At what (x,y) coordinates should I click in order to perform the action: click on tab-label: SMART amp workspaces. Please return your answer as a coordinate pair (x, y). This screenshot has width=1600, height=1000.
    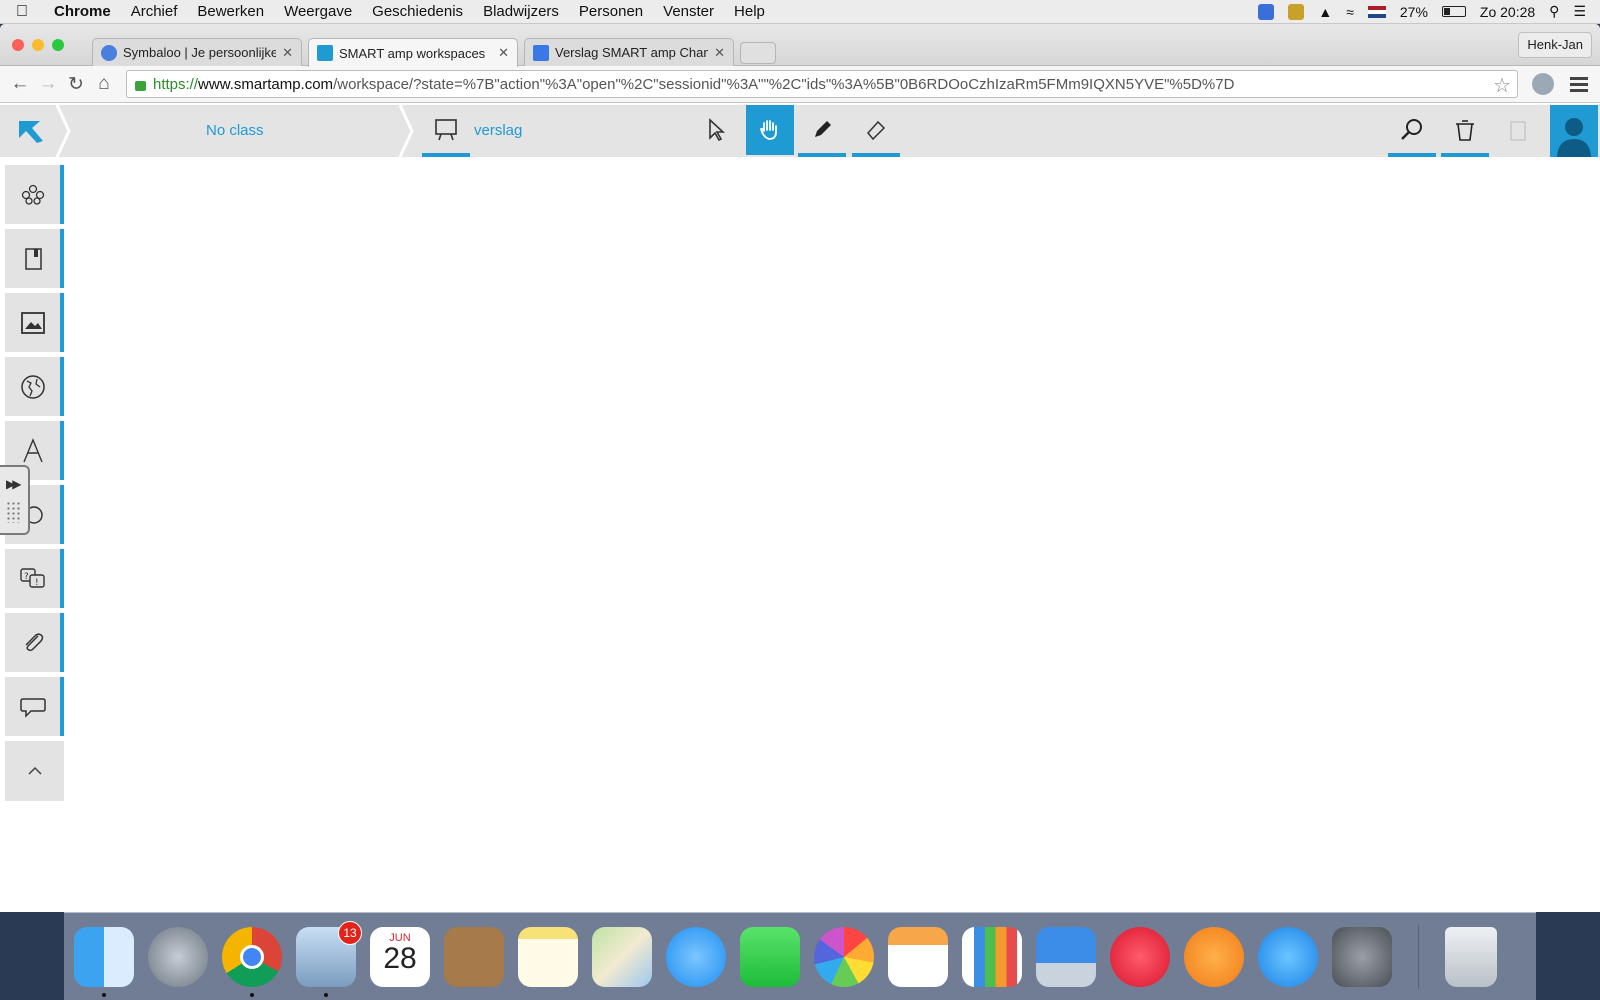
    Looking at the image, I should click on (412, 53).